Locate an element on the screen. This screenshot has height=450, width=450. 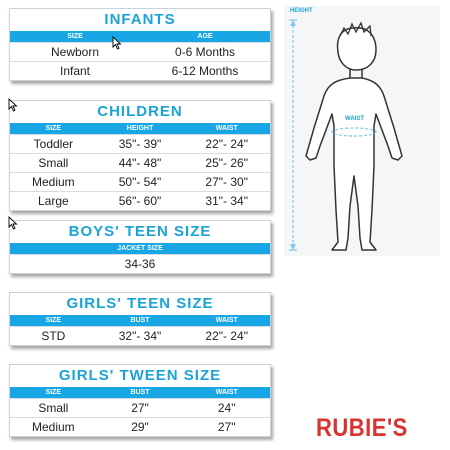
table-row: Small 44"- 48" 25"- 26" is located at coordinates (140, 162).